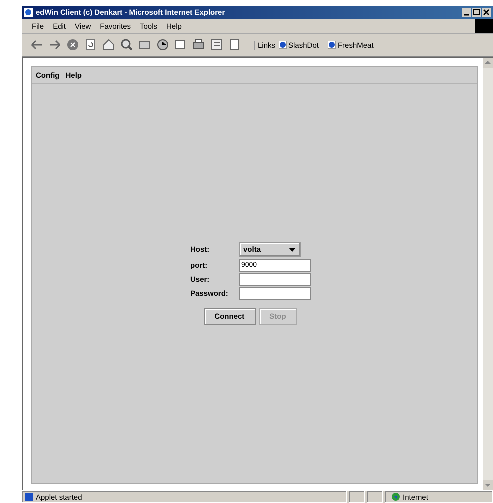 Image resolution: width=493 pixels, height=503 pixels. Describe the element at coordinates (466, 12) in the screenshot. I see `minimize-icon` at that location.